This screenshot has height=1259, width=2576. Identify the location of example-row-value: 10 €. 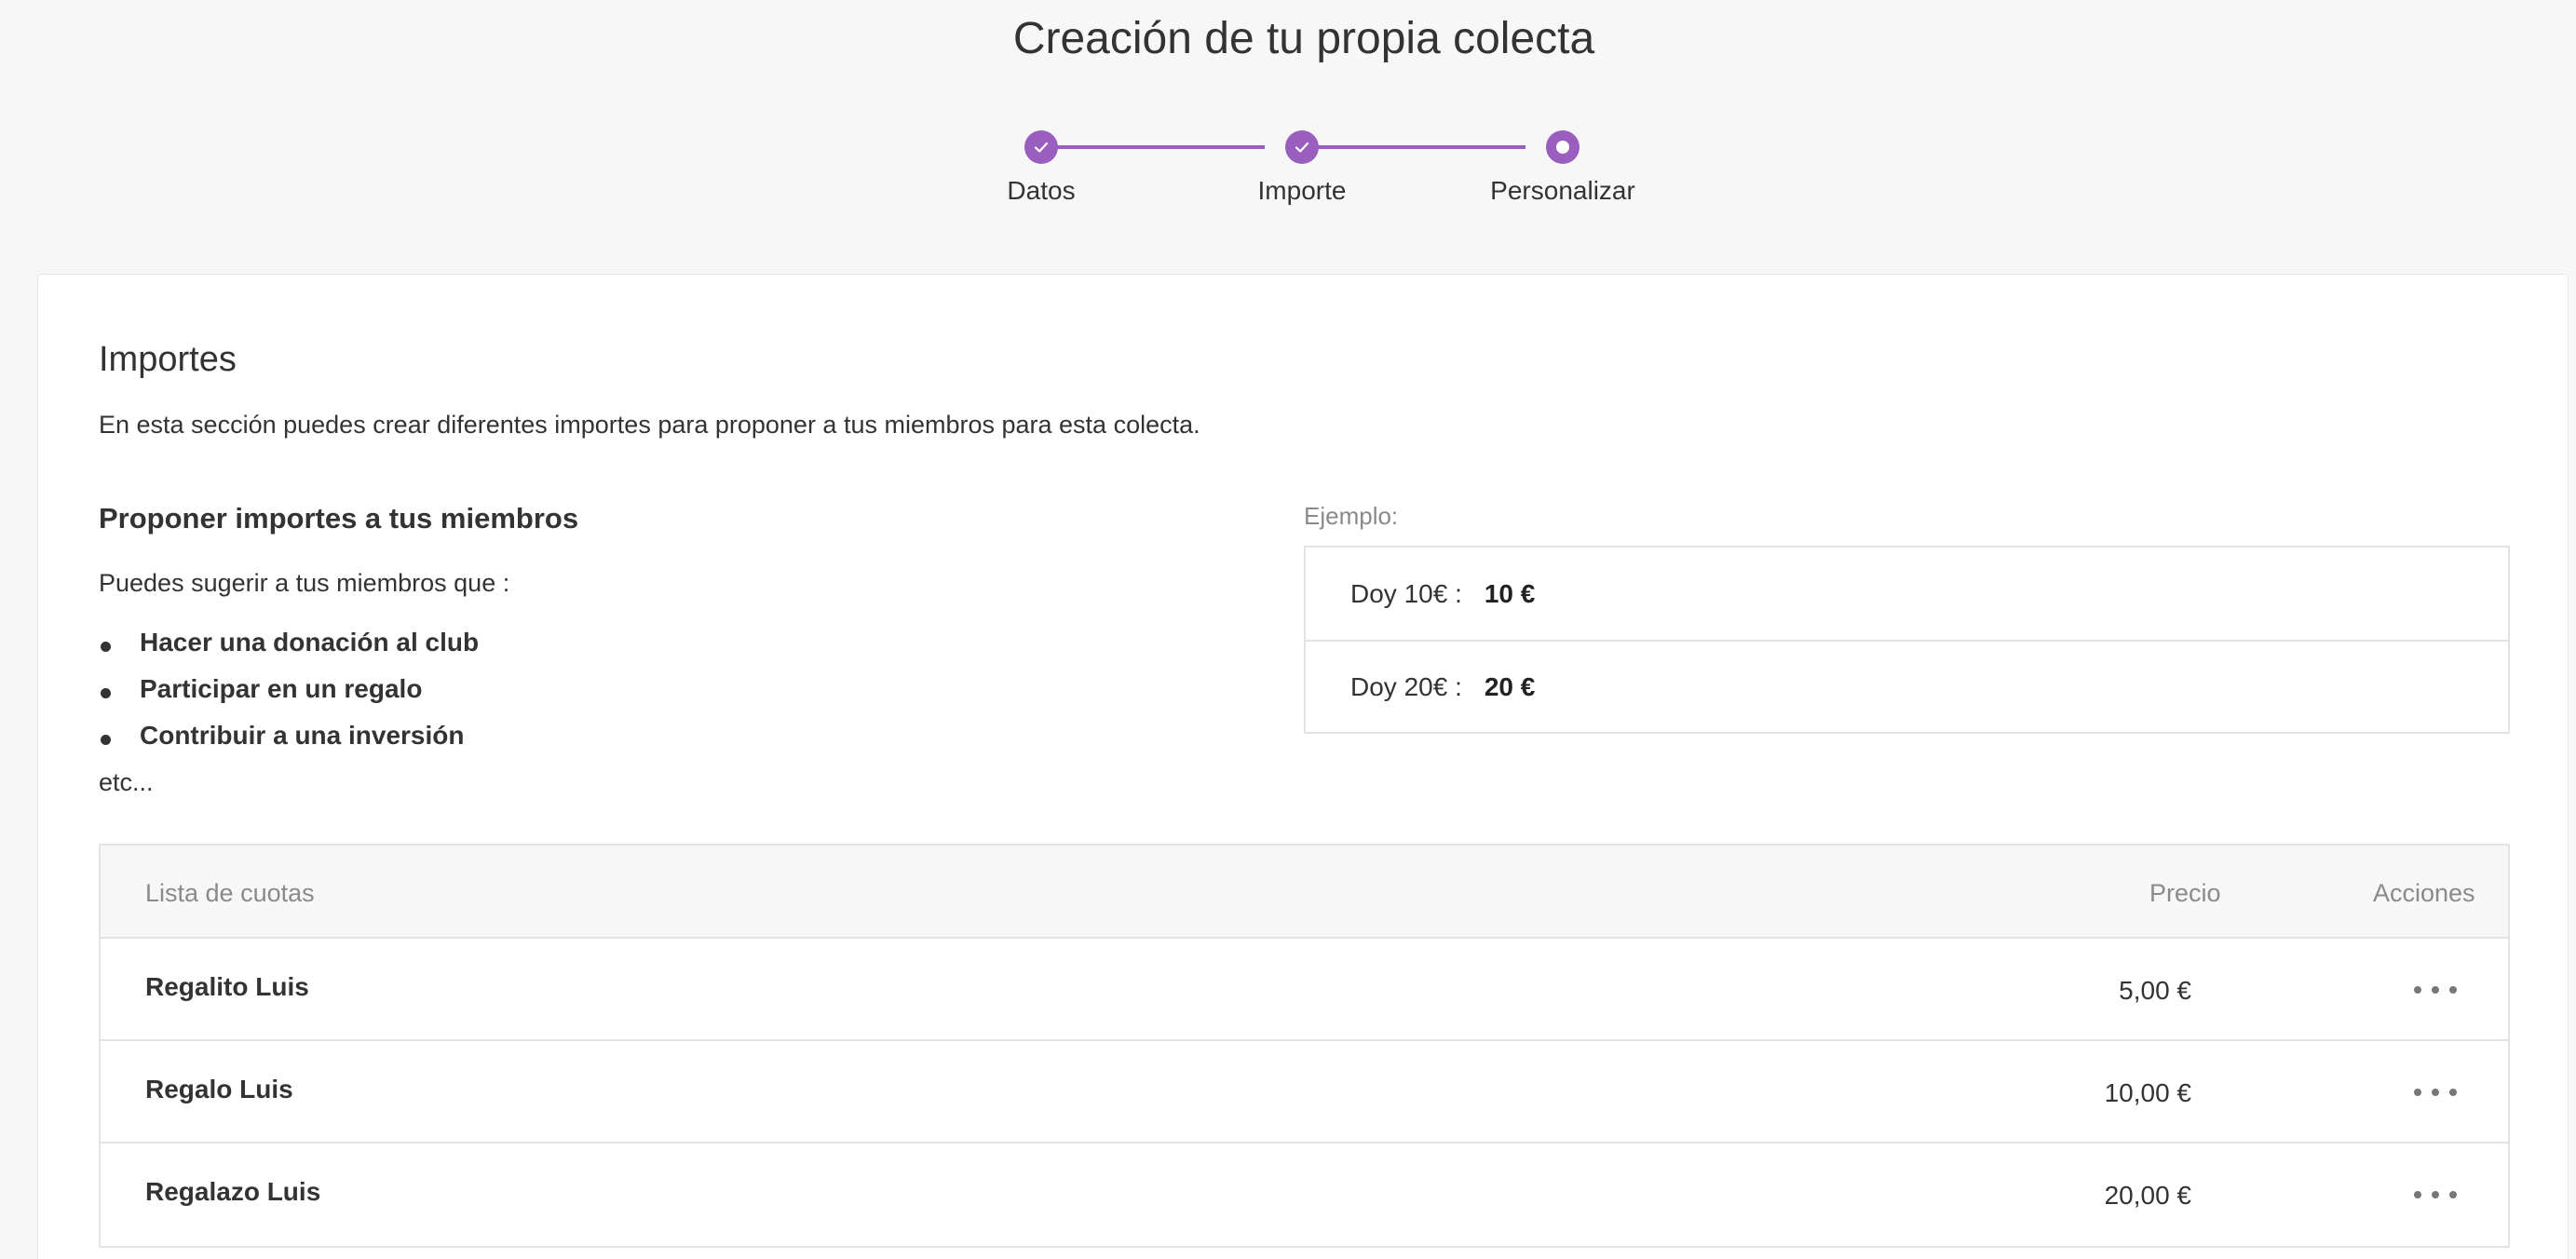
(1510, 593).